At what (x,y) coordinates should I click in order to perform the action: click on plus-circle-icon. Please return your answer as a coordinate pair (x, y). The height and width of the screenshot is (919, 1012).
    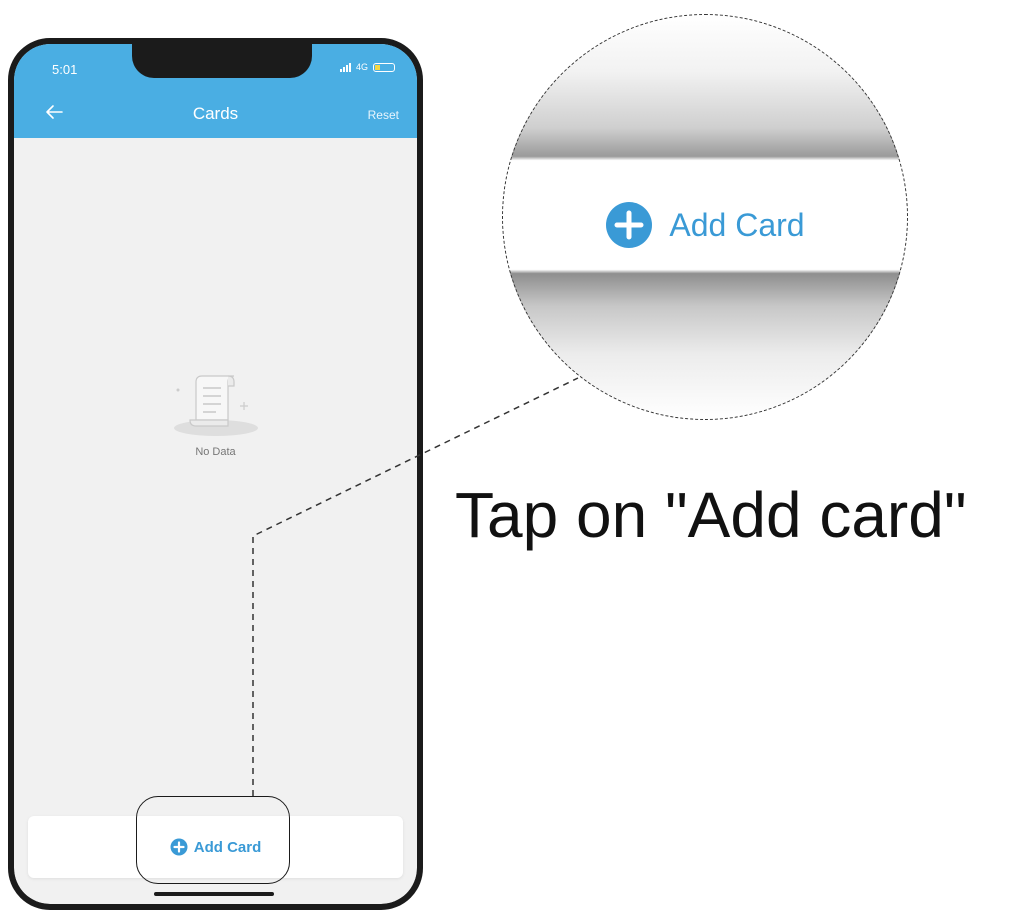
    Looking at the image, I should click on (629, 225).